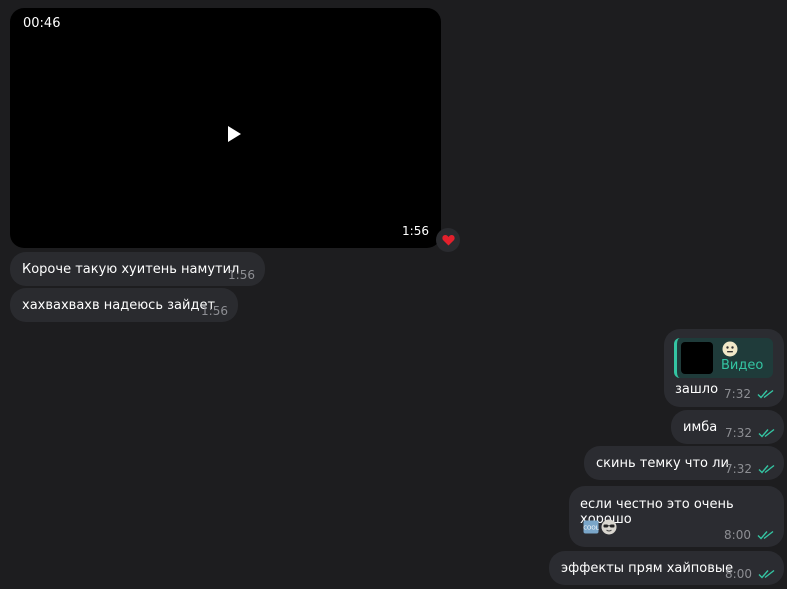  I want to click on incoming-message: Короче такую хуитень намутил 1:56, so click(137, 269).